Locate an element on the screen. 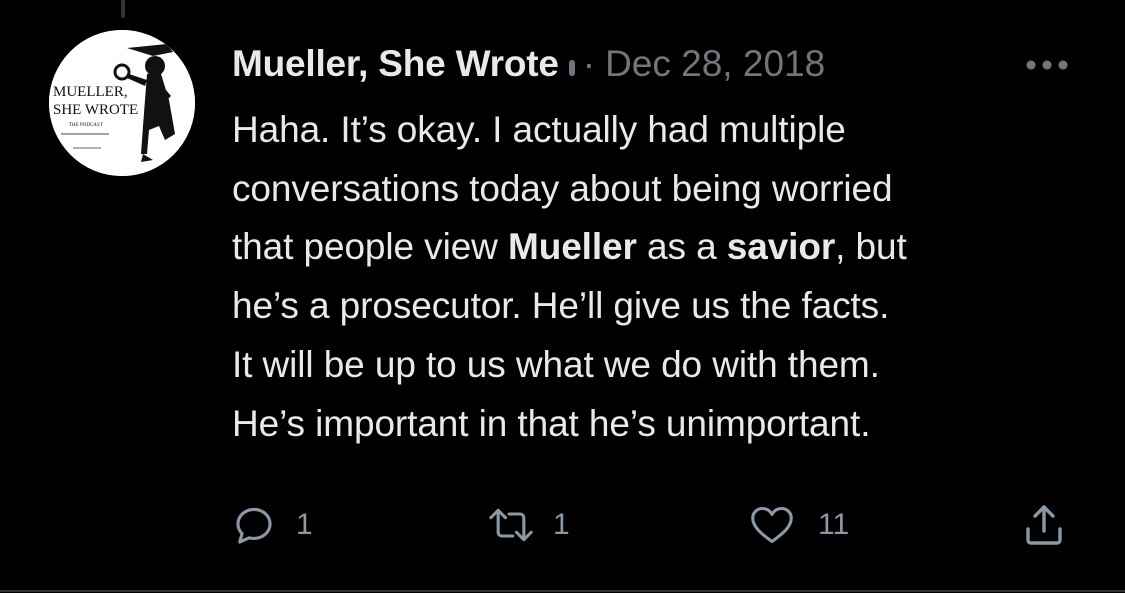 The image size is (1125, 593). highlighted-term-mueller: Mueller is located at coordinates (572, 247).